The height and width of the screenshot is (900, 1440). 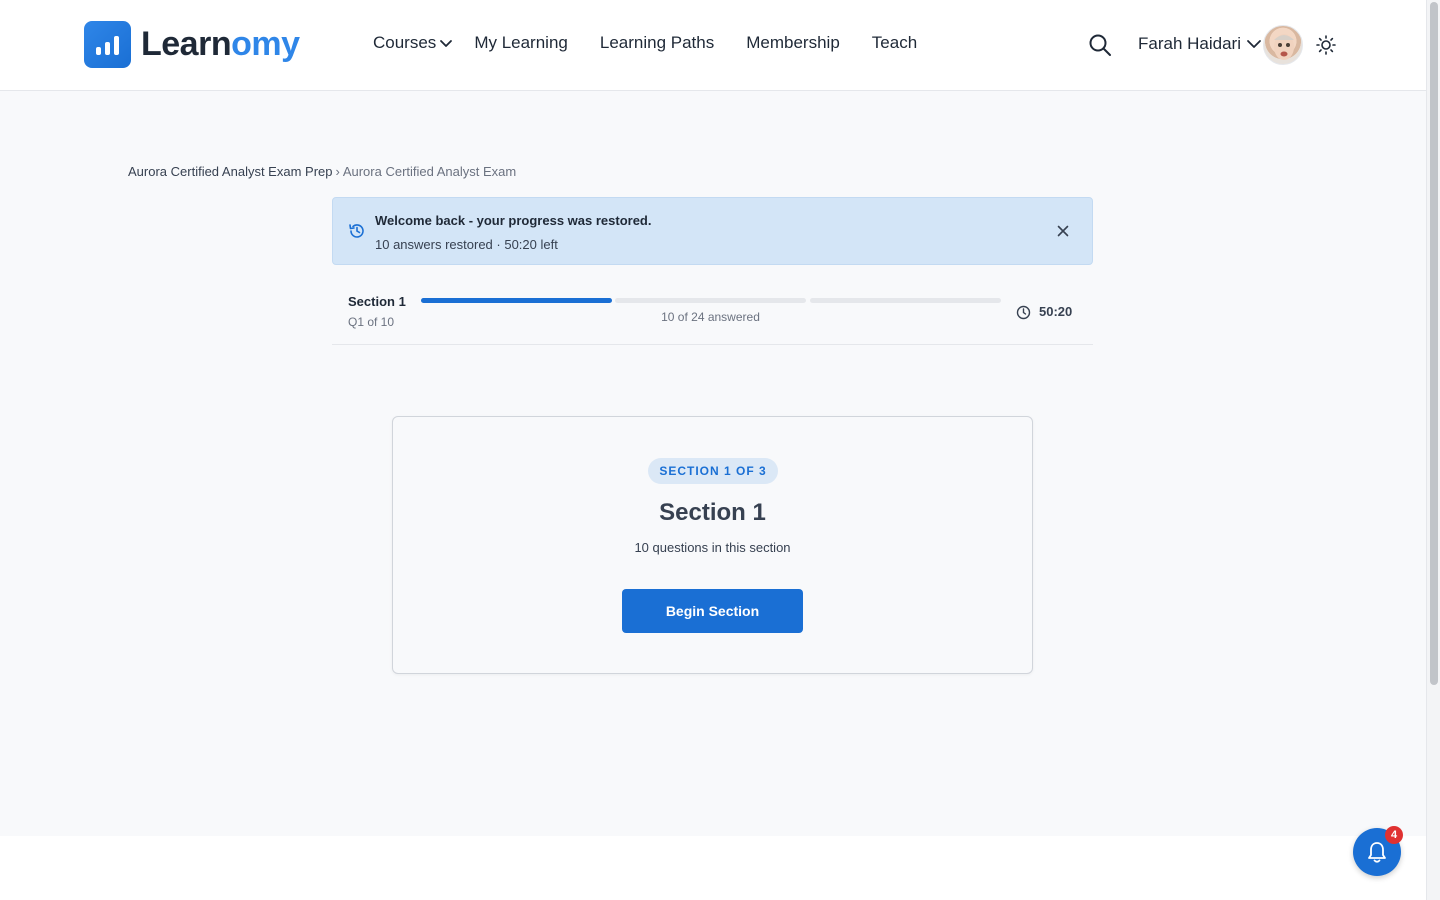 I want to click on brand-name-part1: Learn, so click(x=186, y=44).